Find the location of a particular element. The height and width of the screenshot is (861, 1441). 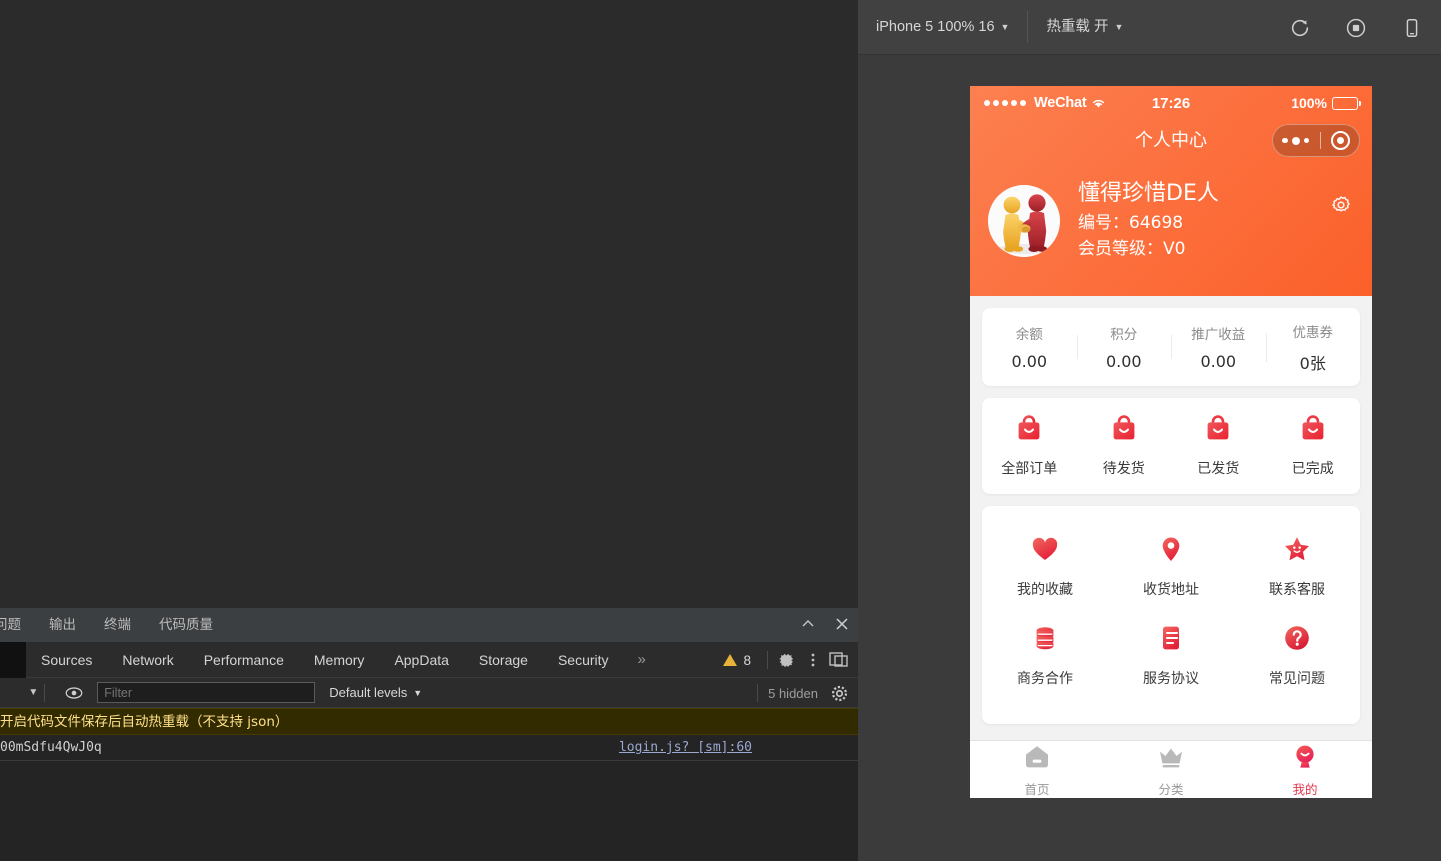

devtools-tabbar-actions: 8 is located at coordinates (782, 660).